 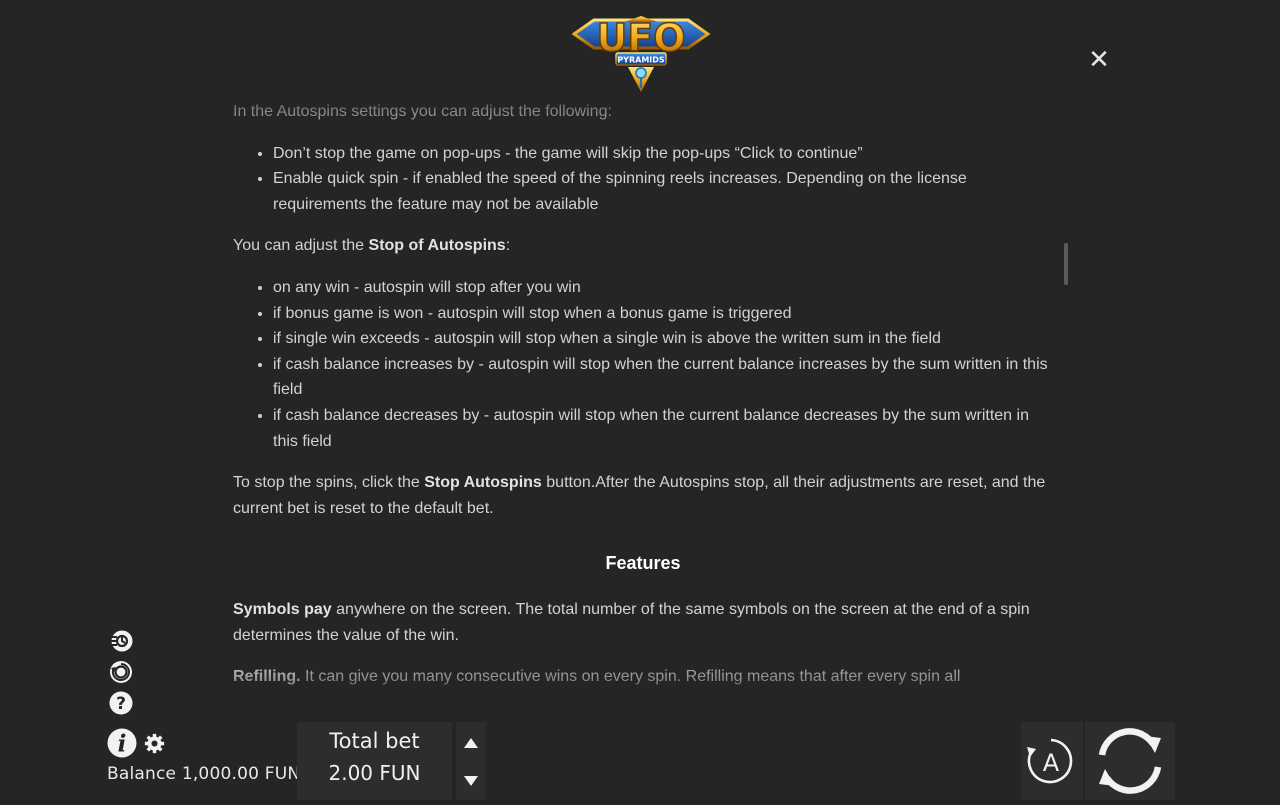 What do you see at coordinates (241, 774) in the screenshot?
I see `balance-value: 1,000.00 FUN` at bounding box center [241, 774].